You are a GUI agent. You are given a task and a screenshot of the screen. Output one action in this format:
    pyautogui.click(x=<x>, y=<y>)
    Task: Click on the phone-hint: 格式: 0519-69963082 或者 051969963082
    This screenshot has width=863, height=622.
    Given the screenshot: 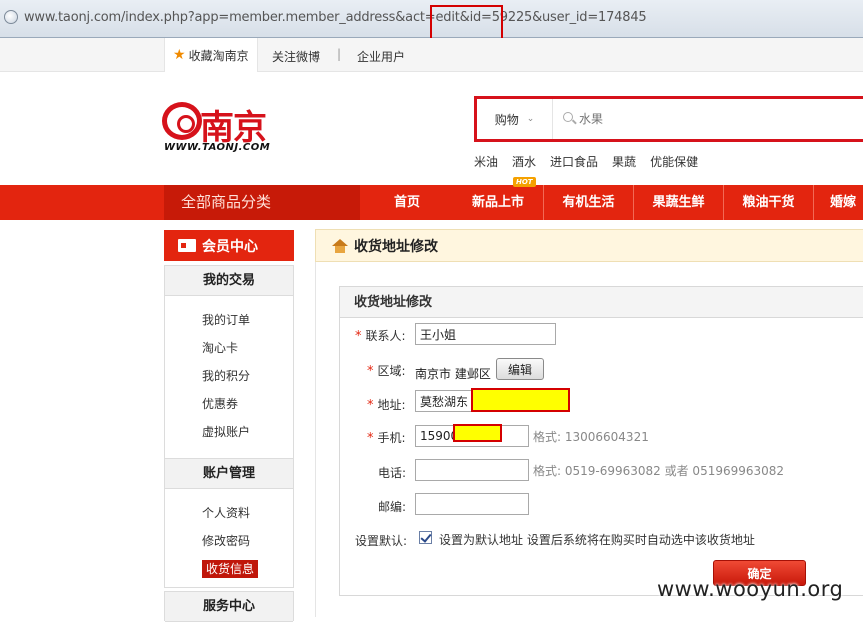 What is the action you would take?
    pyautogui.click(x=659, y=471)
    